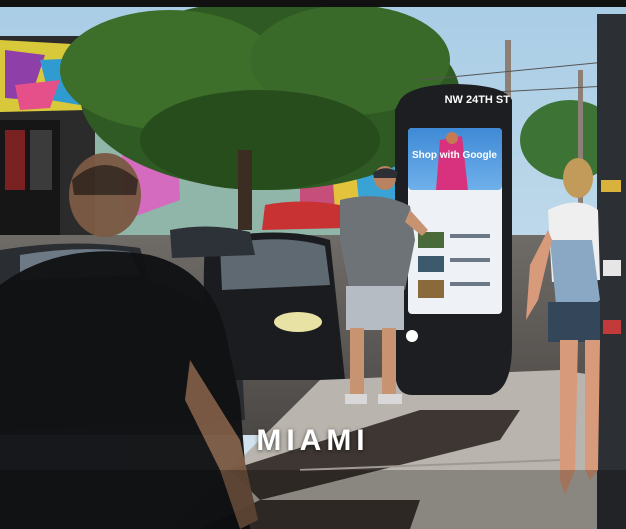 This screenshot has width=626, height=529. Describe the element at coordinates (313, 440) in the screenshot. I see `city-label: MIAMI` at that location.